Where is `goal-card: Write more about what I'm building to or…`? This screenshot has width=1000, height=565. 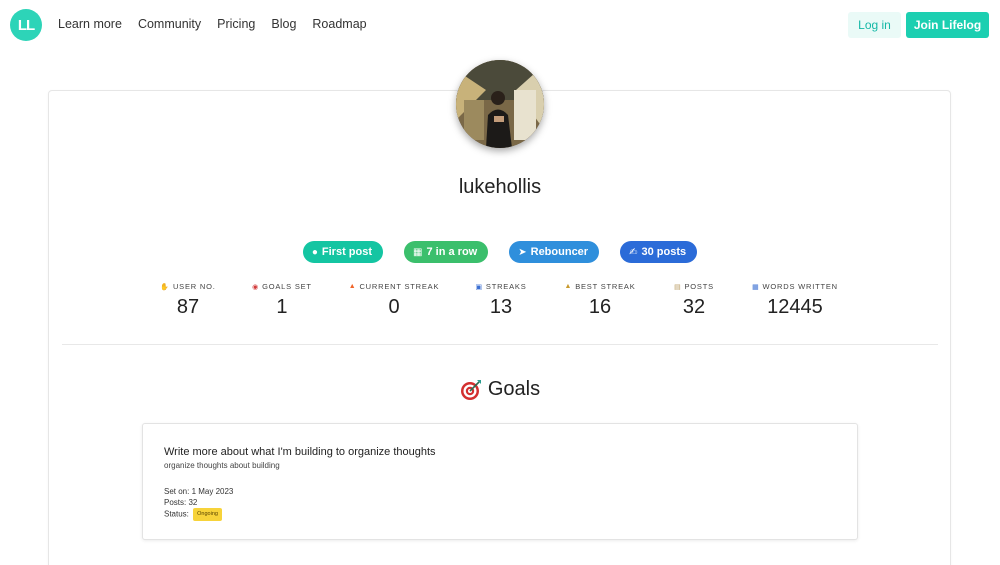 goal-card: Write more about what I'm building to or… is located at coordinates (500, 481).